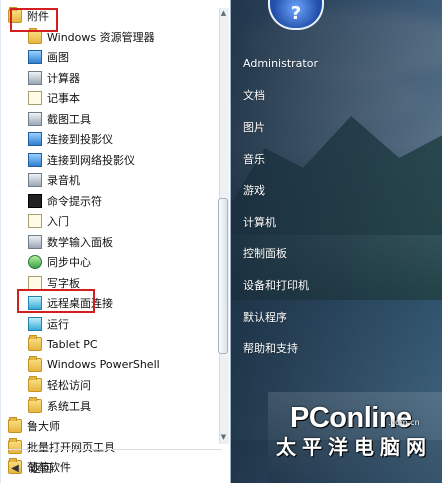  Describe the element at coordinates (15, 468) in the screenshot. I see `back-arrow-icon: ◀` at that location.